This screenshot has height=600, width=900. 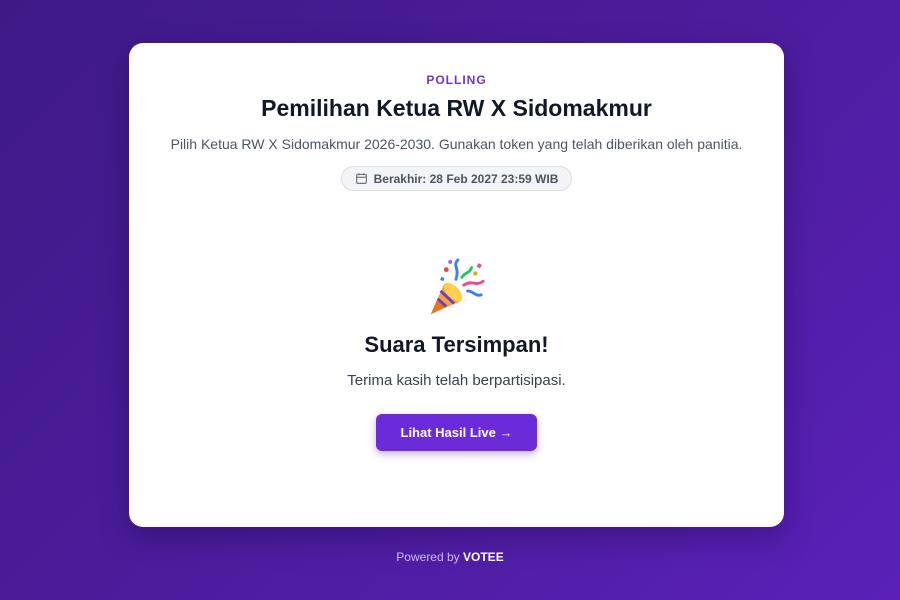 What do you see at coordinates (456, 344) in the screenshot?
I see `success-title: Suara Tersimpan!` at bounding box center [456, 344].